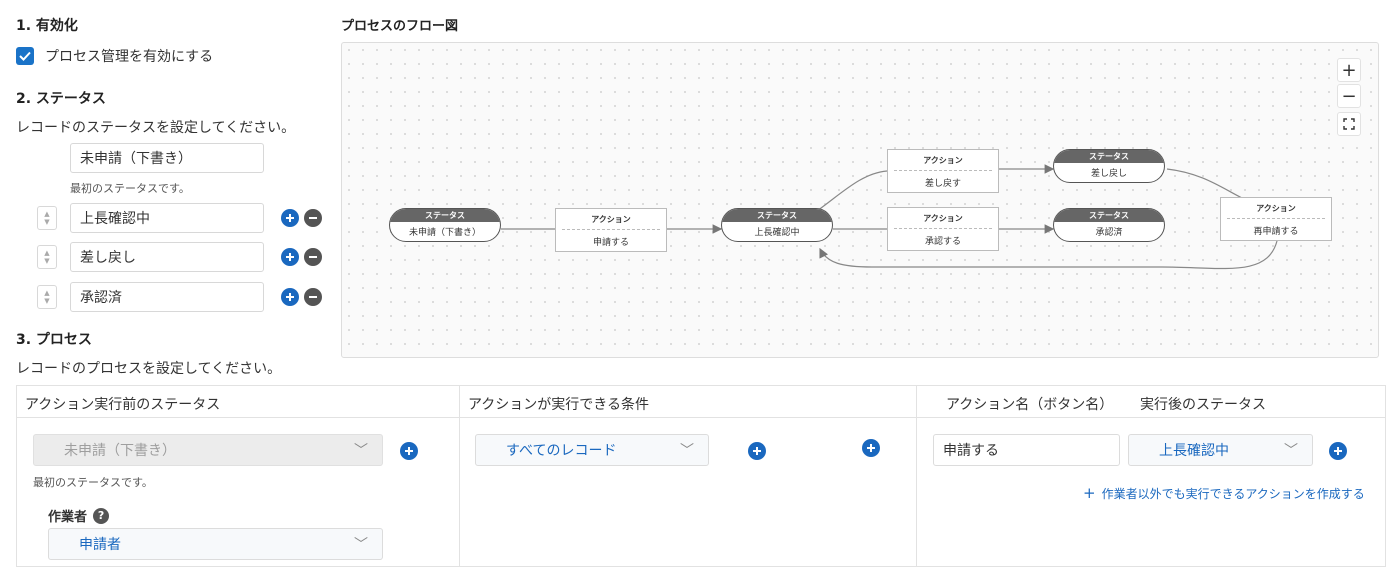 The image size is (1400, 567). I want to click on flow-node-label: 申請する, so click(610, 242).